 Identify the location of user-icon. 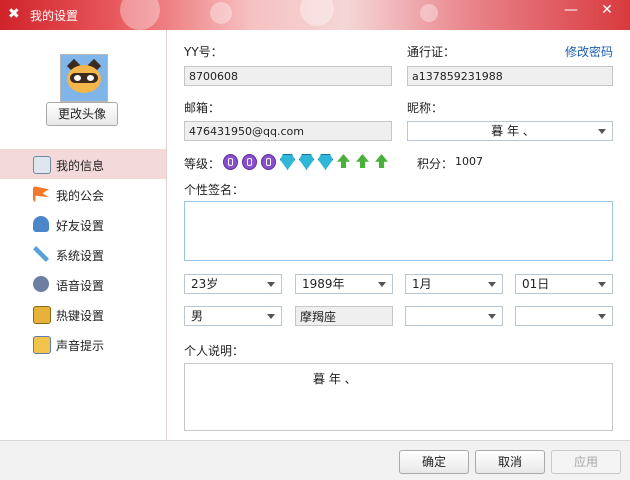
(41, 224).